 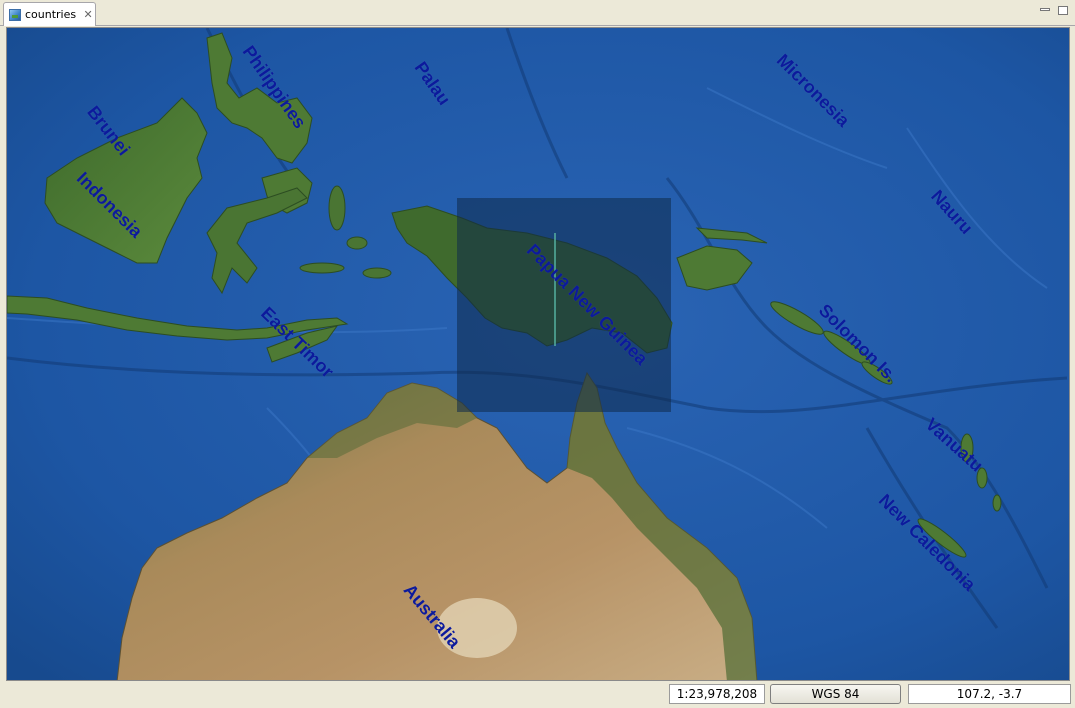 What do you see at coordinates (835, 694) in the screenshot?
I see `crs-button: WGS 84` at bounding box center [835, 694].